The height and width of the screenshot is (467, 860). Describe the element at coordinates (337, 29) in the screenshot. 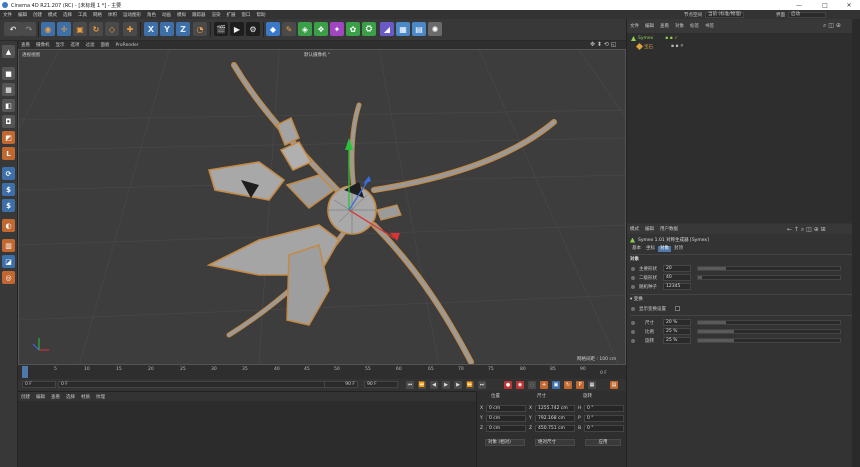

I see `deformer-icon: ✦` at that location.